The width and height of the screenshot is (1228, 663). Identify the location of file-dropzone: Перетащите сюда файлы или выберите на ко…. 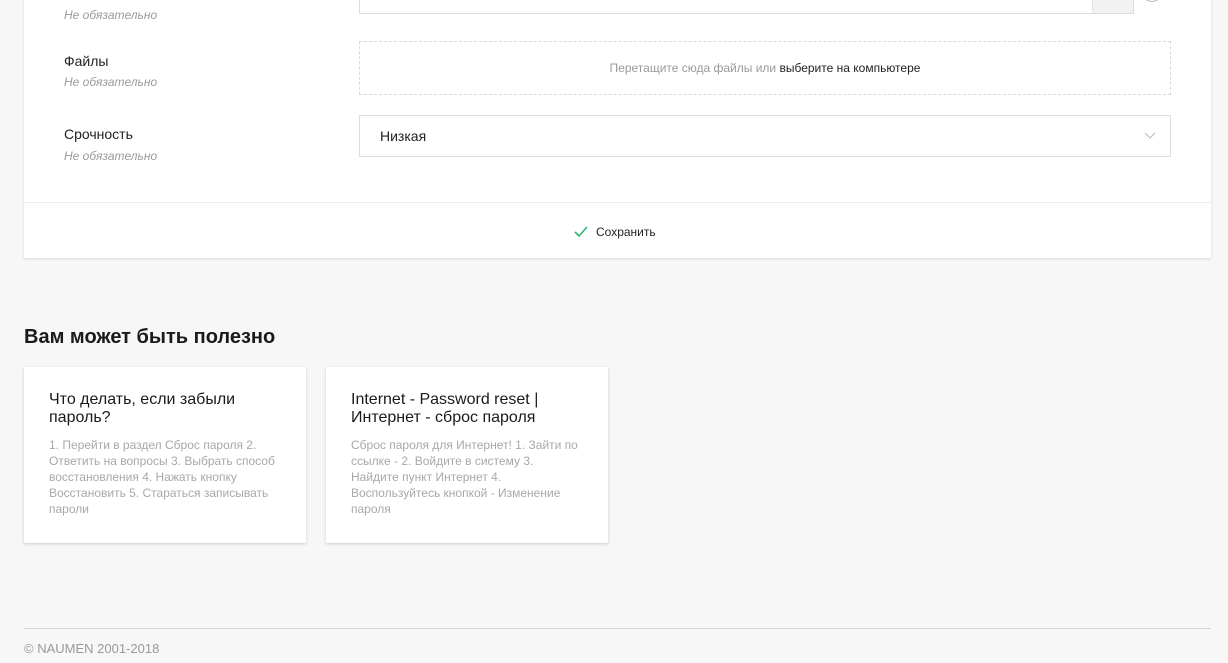
(765, 68).